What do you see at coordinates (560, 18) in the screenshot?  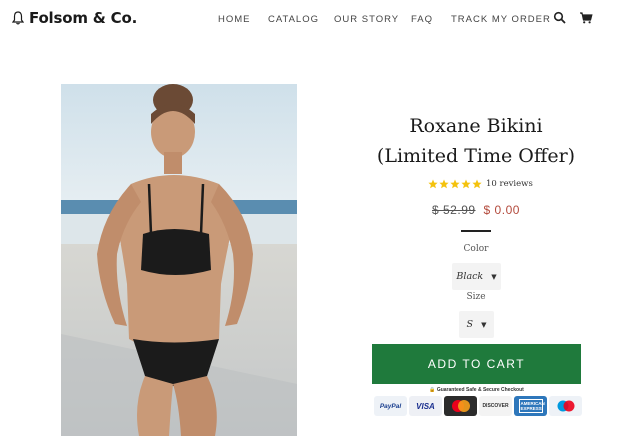 I see `search-icon` at bounding box center [560, 18].